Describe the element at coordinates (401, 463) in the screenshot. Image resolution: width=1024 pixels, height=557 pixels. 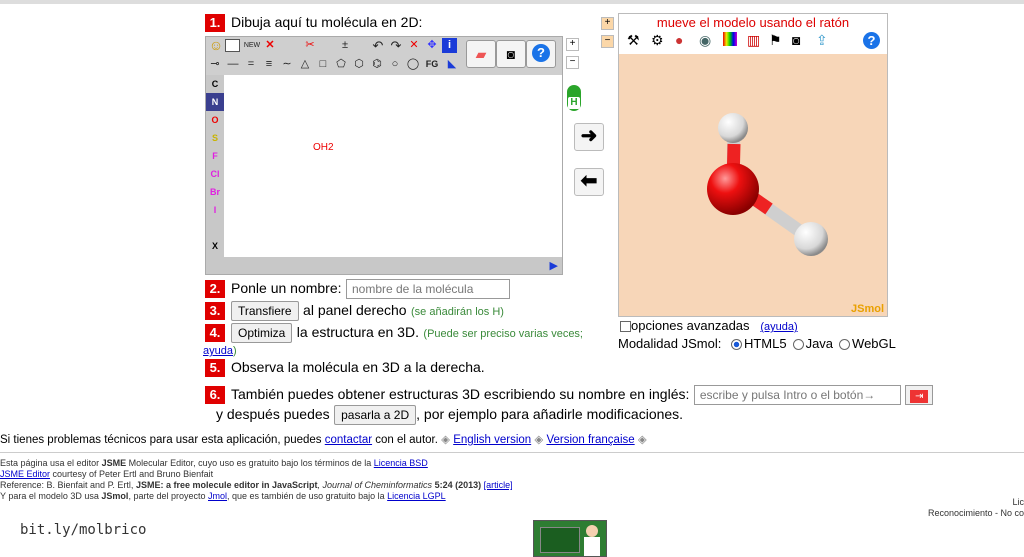
I see `bsd-license-link: Licencia BSD` at that location.